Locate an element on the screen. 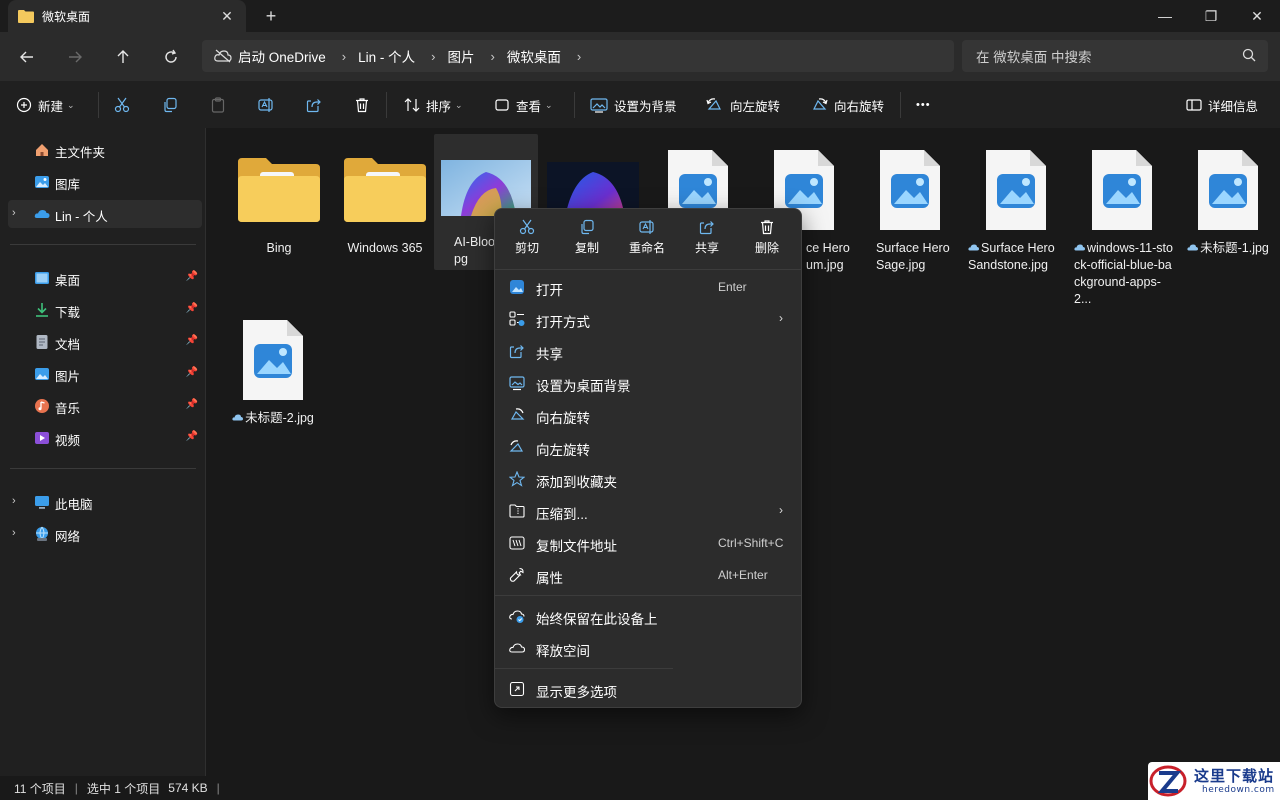  breadcrumb-pictures: 图片 is located at coordinates (460, 56).